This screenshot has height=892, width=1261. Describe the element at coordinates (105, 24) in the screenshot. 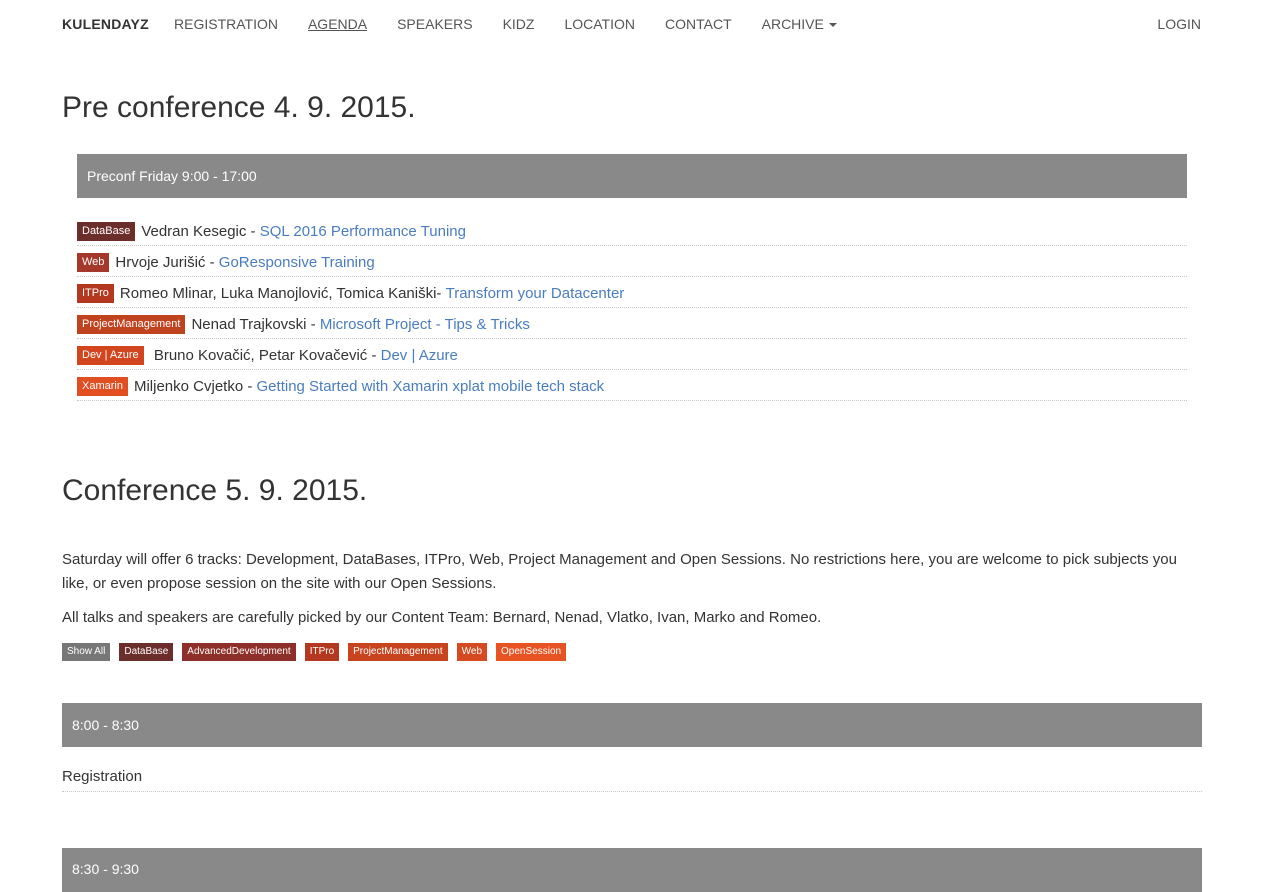

I see `brand-logo: KULENDAYZ` at that location.